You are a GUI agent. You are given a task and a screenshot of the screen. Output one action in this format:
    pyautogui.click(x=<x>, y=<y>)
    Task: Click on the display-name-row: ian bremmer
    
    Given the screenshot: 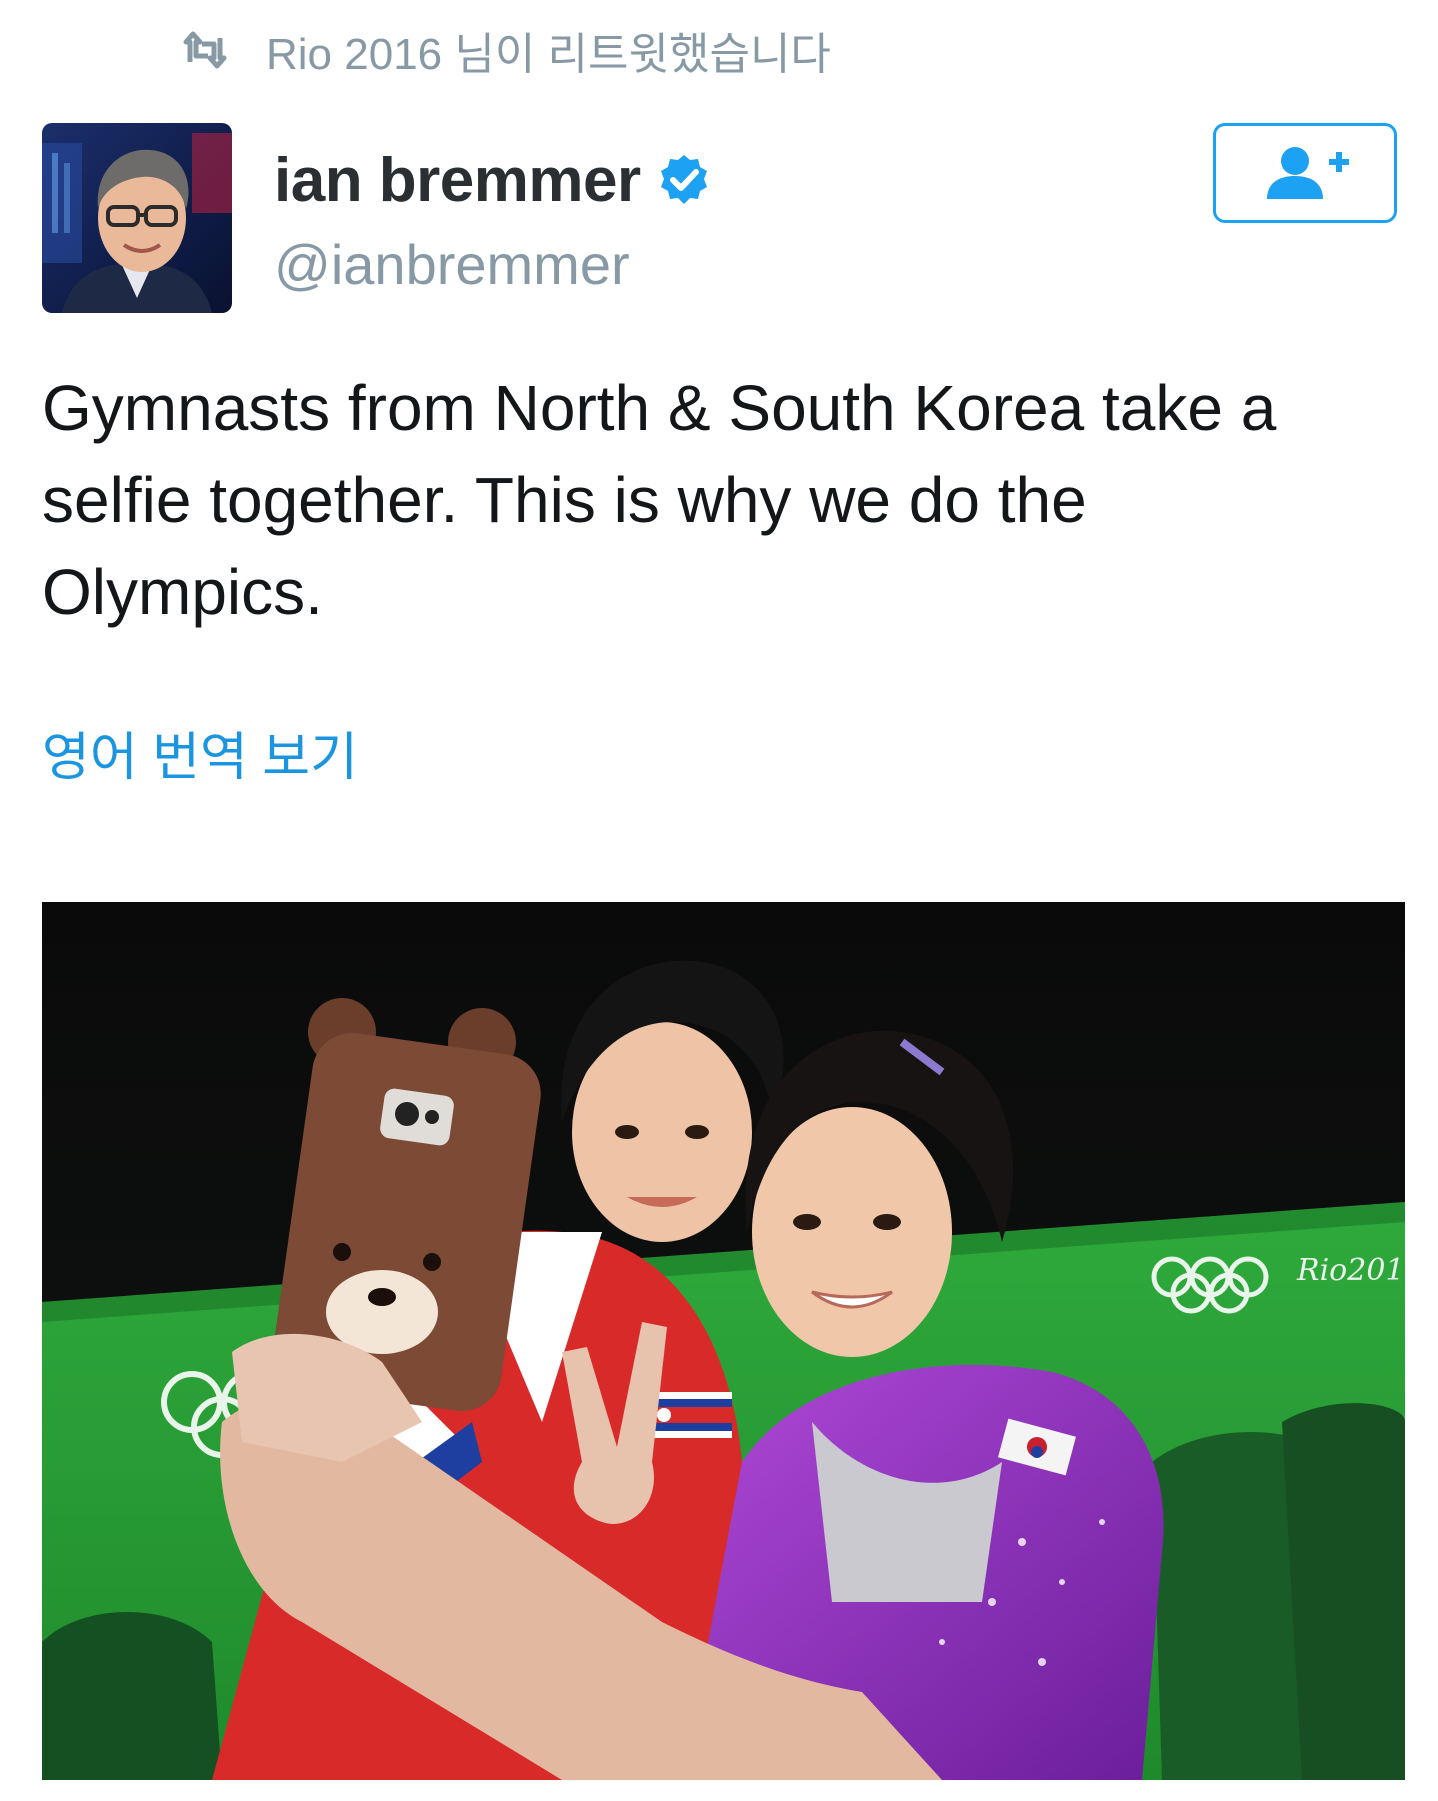 What is the action you would take?
    pyautogui.click(x=492, y=180)
    